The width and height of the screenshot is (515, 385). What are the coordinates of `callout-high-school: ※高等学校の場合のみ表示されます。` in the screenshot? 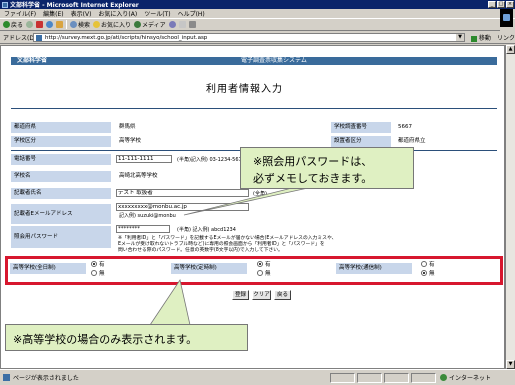 It's located at (126, 337).